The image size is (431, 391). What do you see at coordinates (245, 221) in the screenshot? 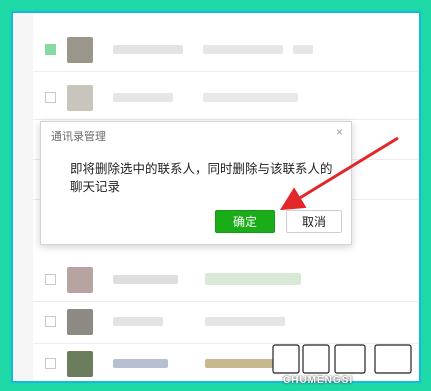
I see `confirm-button: 确定` at bounding box center [245, 221].